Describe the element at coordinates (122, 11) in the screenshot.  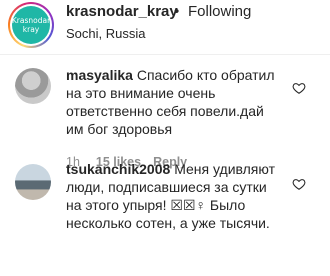
I see `account-username: krasnodar_kray` at that location.